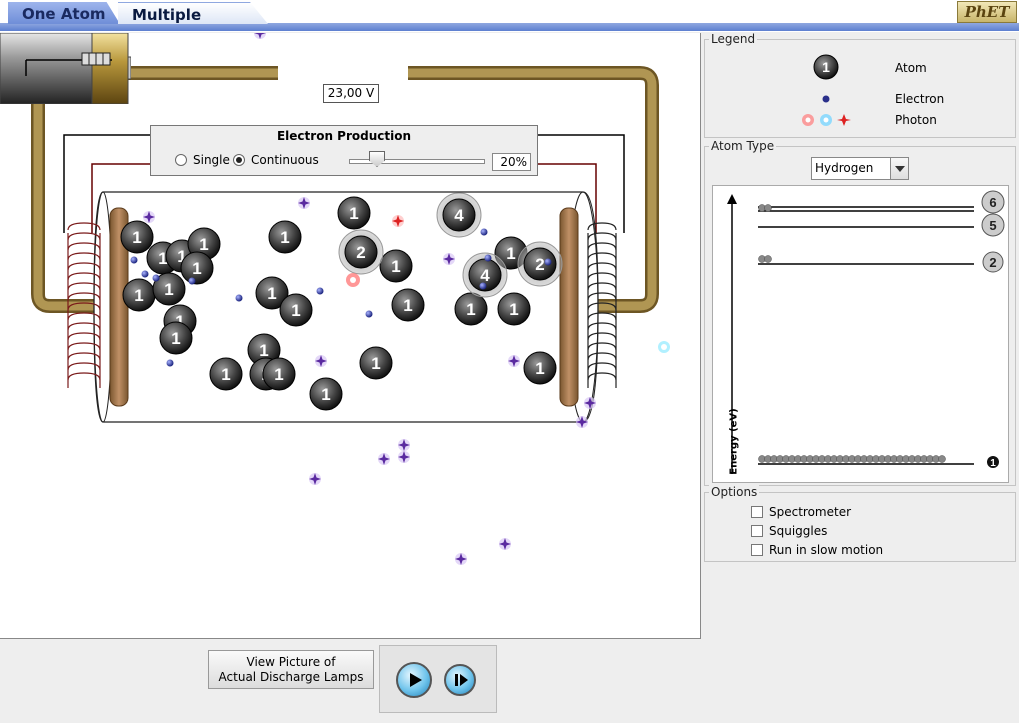 Image resolution: width=1019 pixels, height=723 pixels. I want to click on play-icon, so click(416, 680).